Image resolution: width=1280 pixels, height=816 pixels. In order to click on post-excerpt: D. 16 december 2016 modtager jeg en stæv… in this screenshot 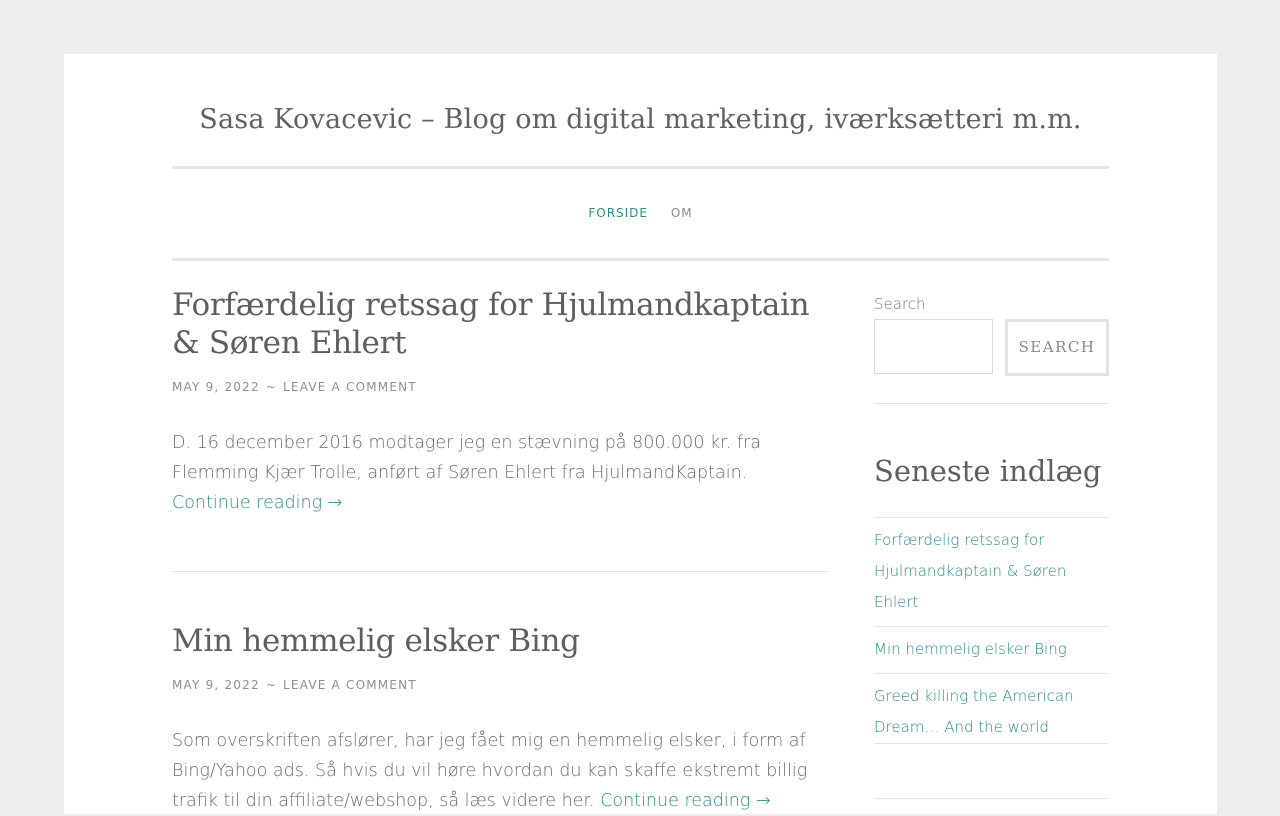, I will do `click(500, 473)`.